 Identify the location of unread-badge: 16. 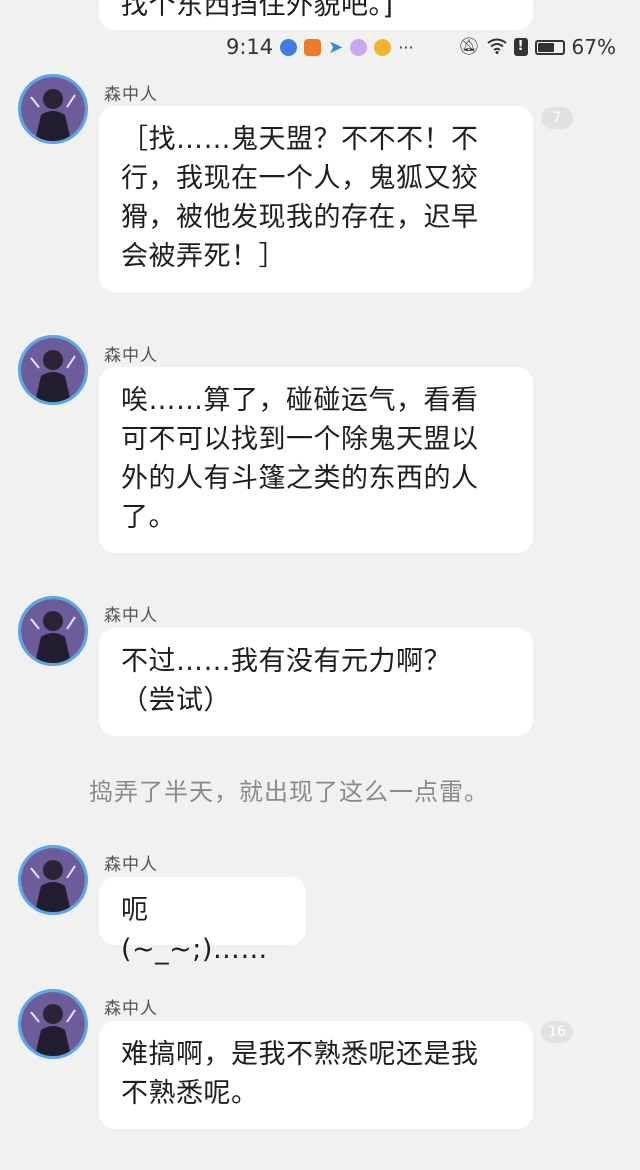
(557, 1032).